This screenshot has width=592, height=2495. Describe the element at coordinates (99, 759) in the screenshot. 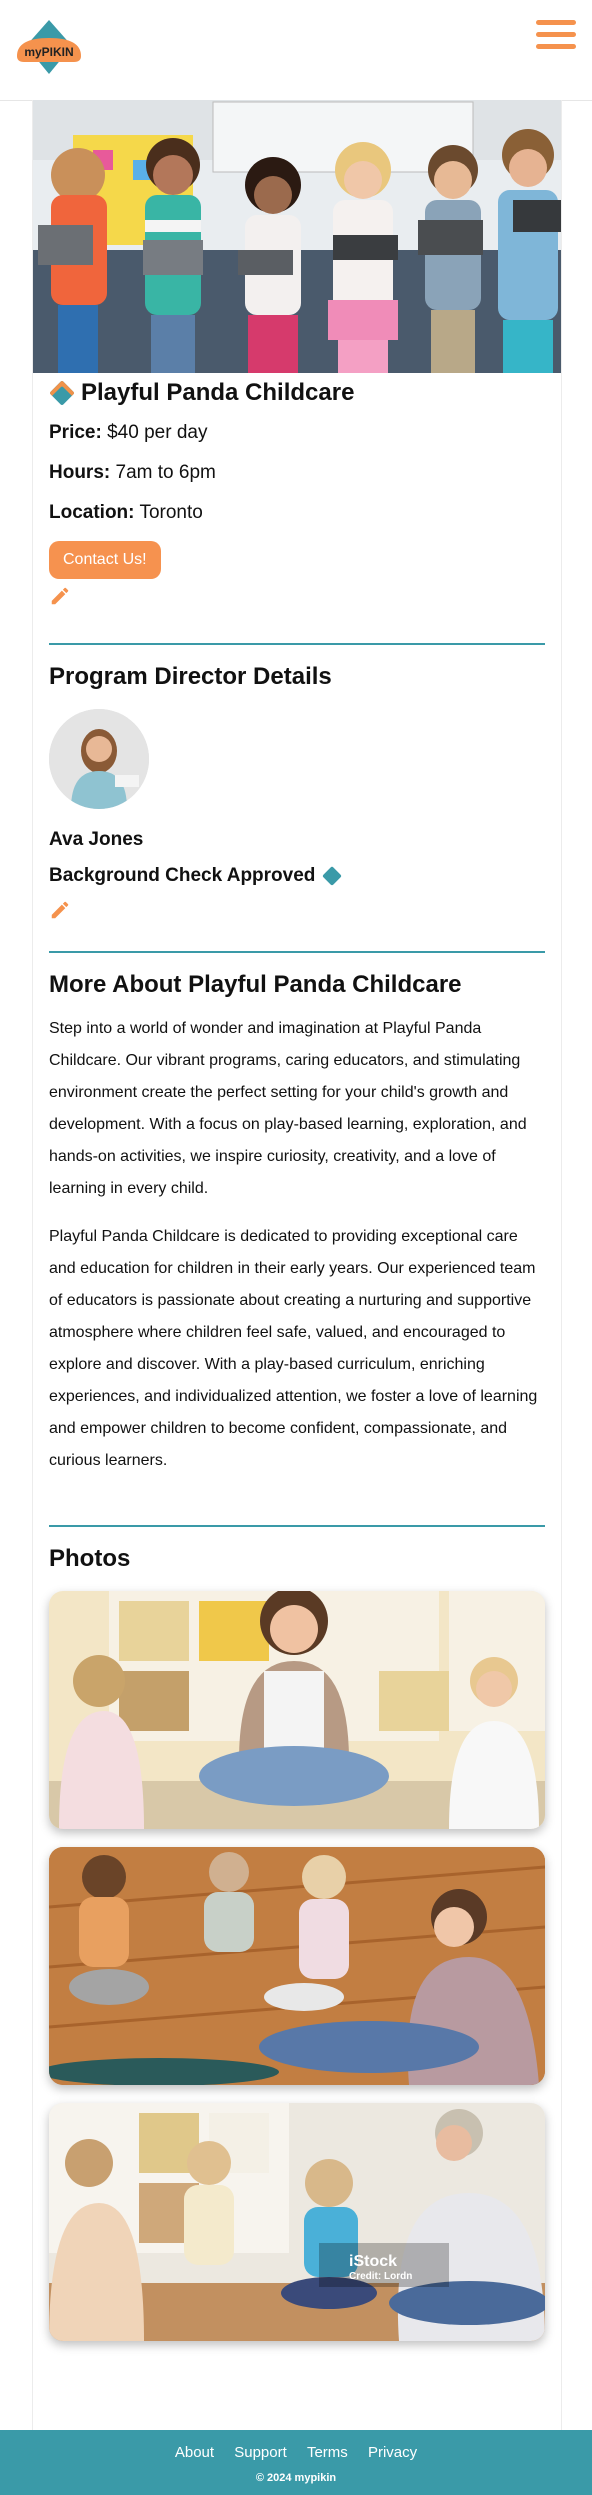

I see `director-avatar` at that location.